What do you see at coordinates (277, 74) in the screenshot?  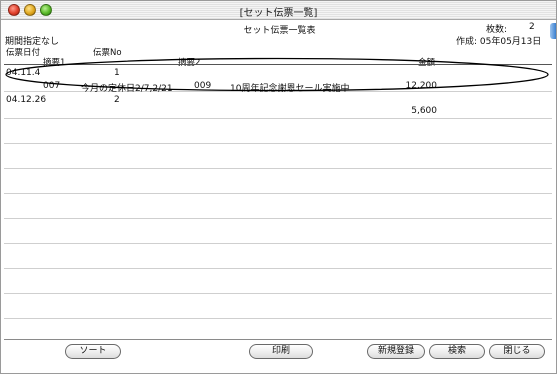 I see `highlight-ellipse` at bounding box center [277, 74].